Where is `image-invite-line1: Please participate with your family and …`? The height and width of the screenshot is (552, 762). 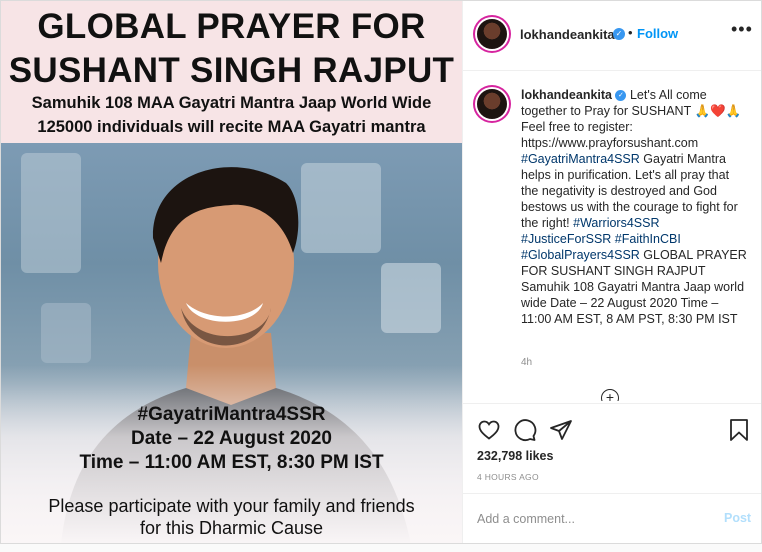 image-invite-line1: Please participate with your family and … is located at coordinates (231, 506).